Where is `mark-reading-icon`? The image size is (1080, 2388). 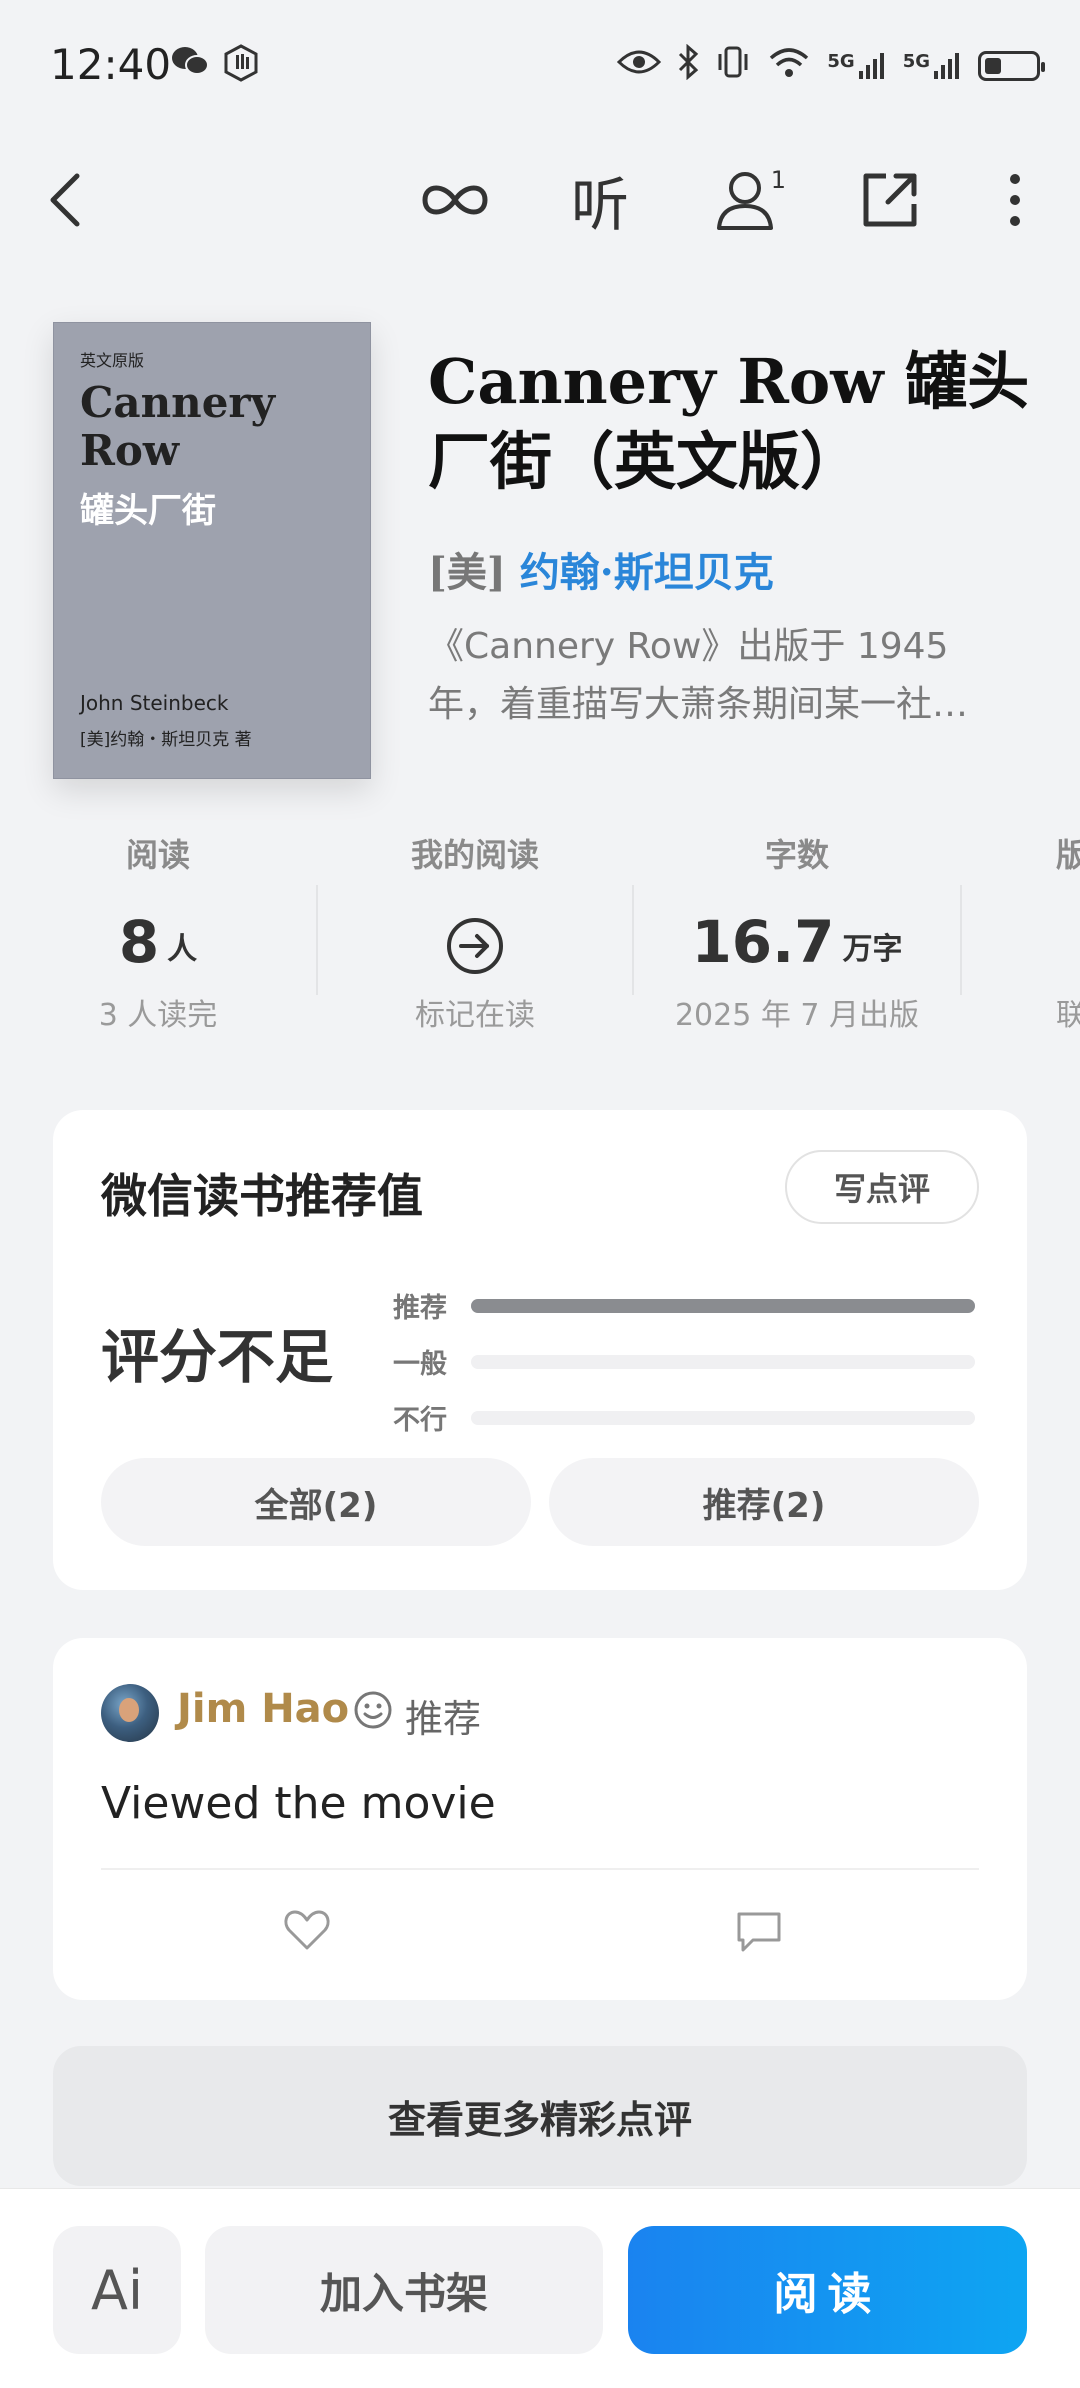 mark-reading-icon is located at coordinates (475, 938).